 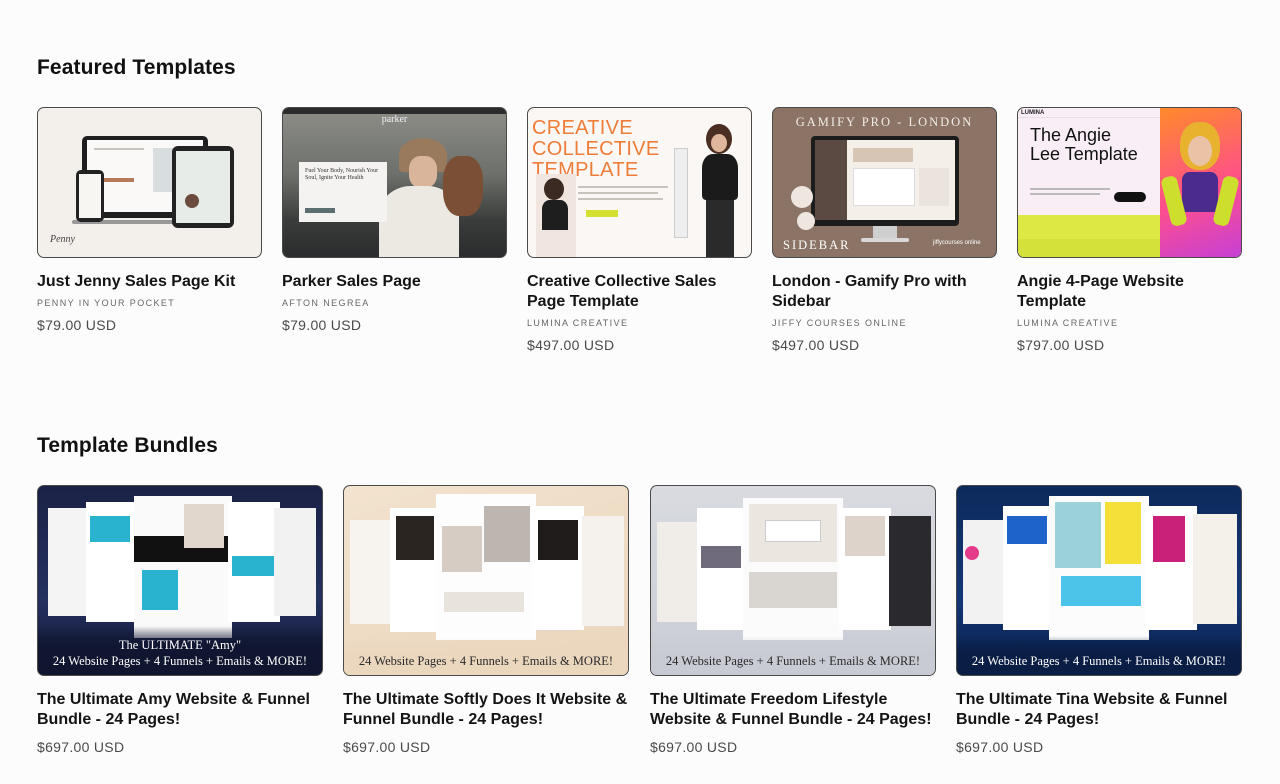 What do you see at coordinates (180, 645) in the screenshot?
I see `amy-banner-title: The ULTIMATE "Amy"` at bounding box center [180, 645].